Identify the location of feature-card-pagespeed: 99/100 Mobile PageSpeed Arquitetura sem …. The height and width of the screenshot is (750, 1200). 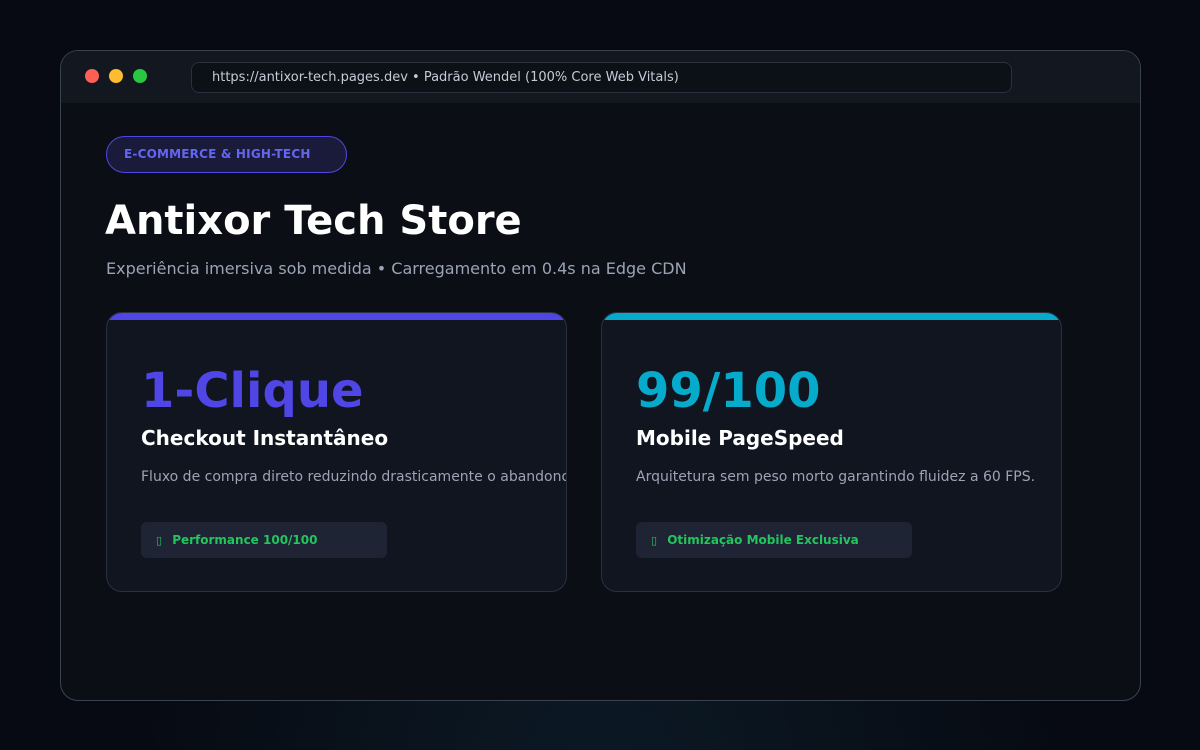
(831, 452).